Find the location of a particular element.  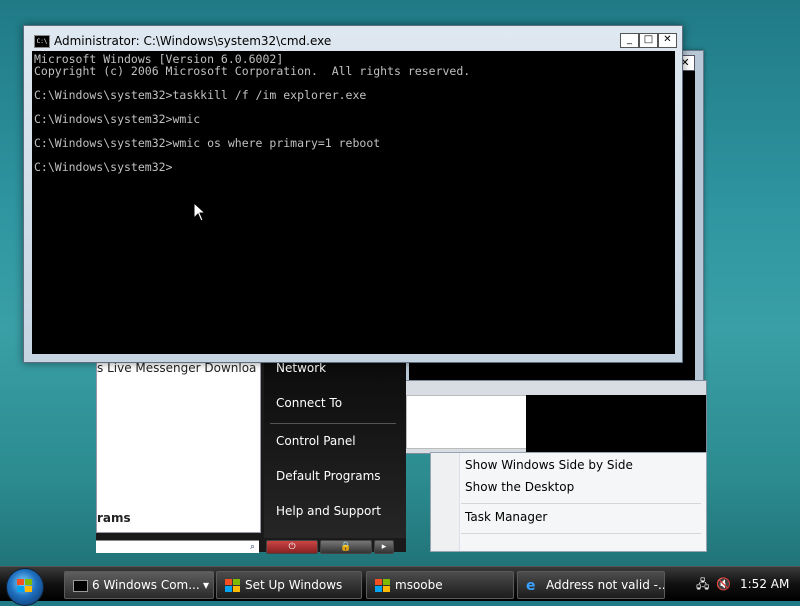

windows-logo-icon is located at coordinates (24, 585).